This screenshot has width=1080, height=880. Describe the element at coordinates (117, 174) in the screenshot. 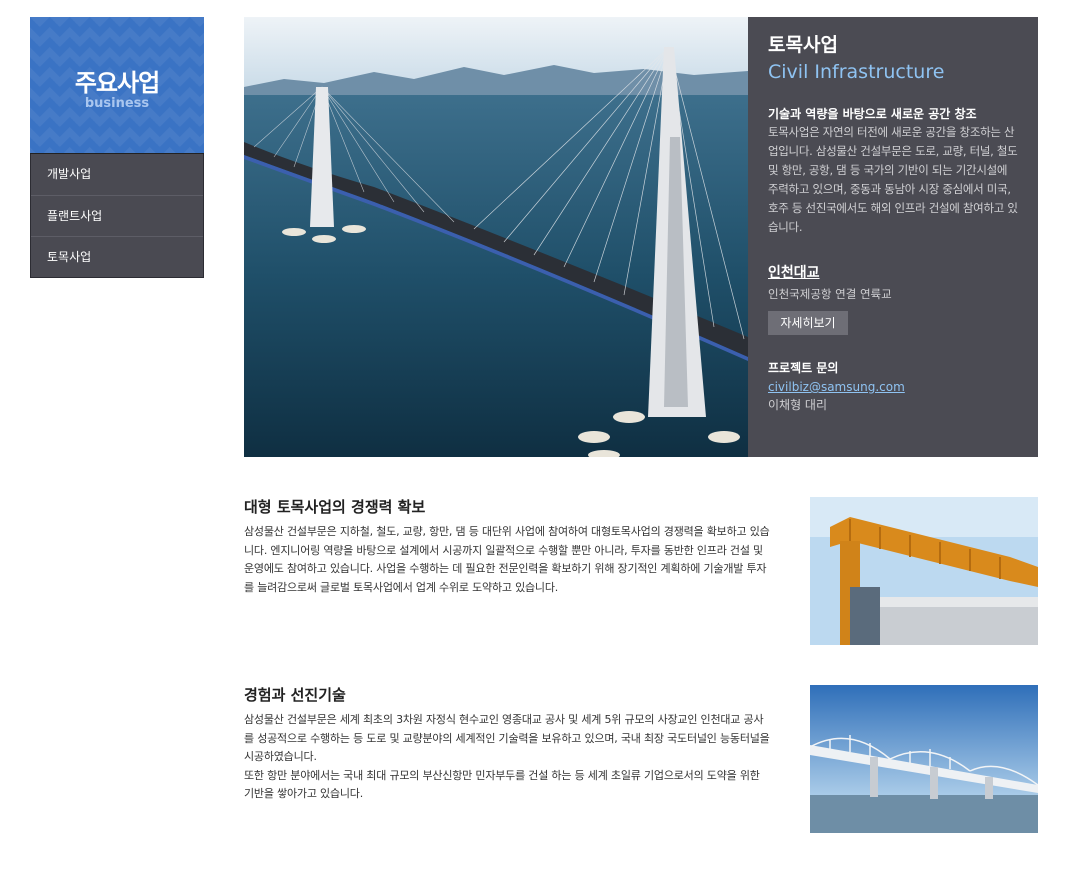

I see `sidebar-item-development: 개발사업` at that location.